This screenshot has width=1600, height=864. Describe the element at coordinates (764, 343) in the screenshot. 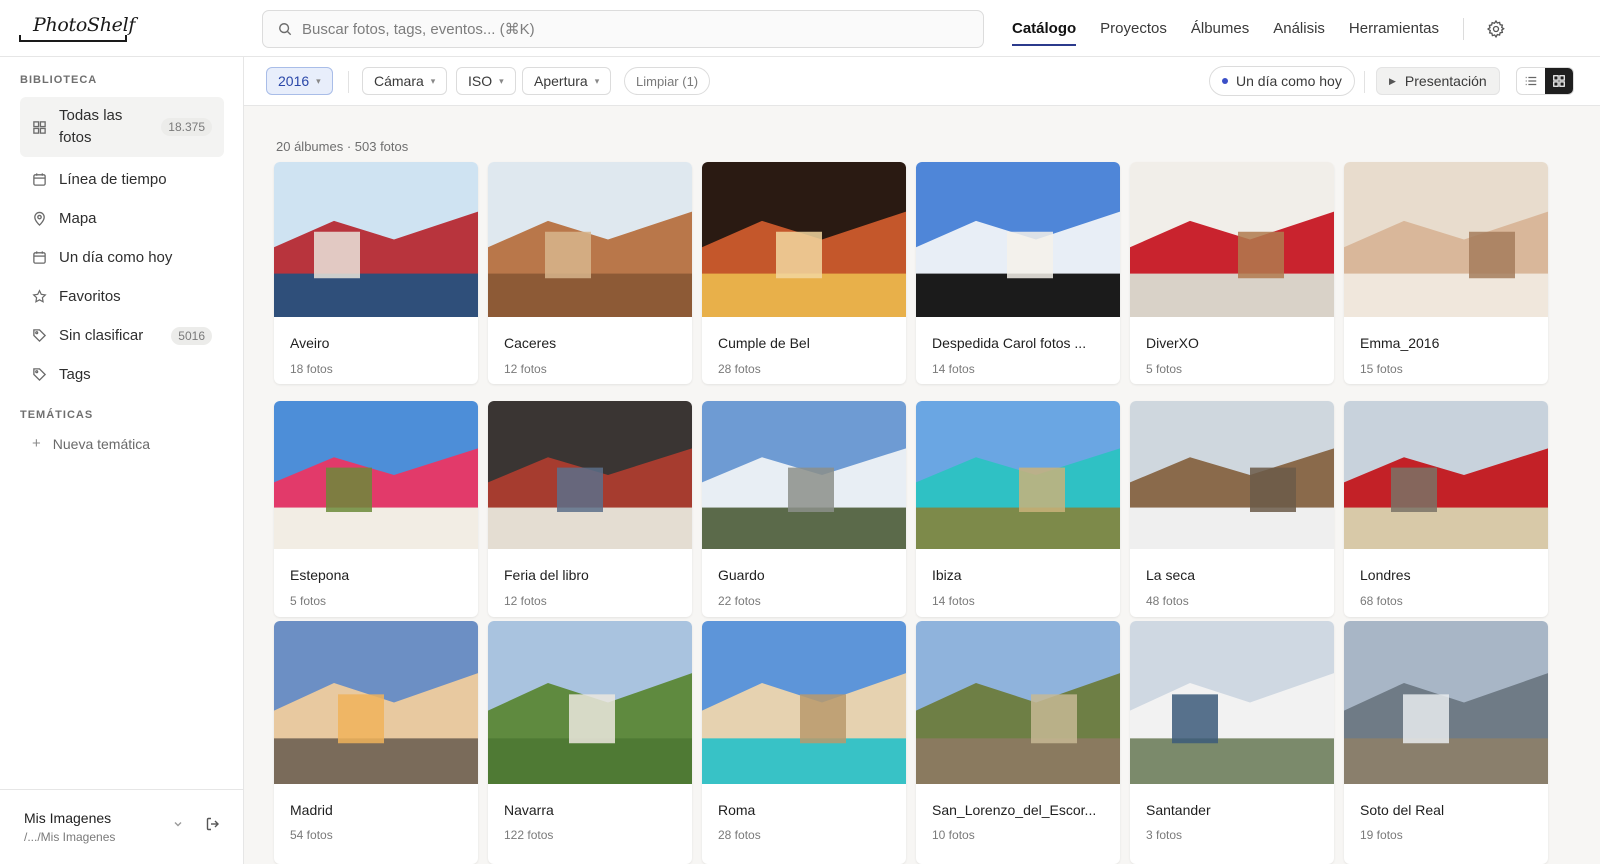

I see `album-name: Cumple de Bel` at that location.